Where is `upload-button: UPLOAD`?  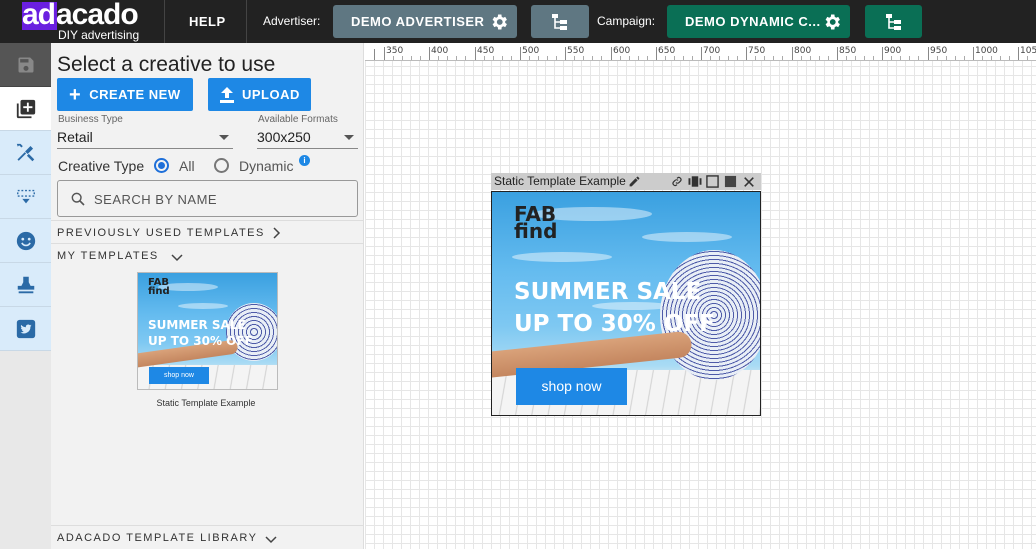 upload-button: UPLOAD is located at coordinates (259, 94).